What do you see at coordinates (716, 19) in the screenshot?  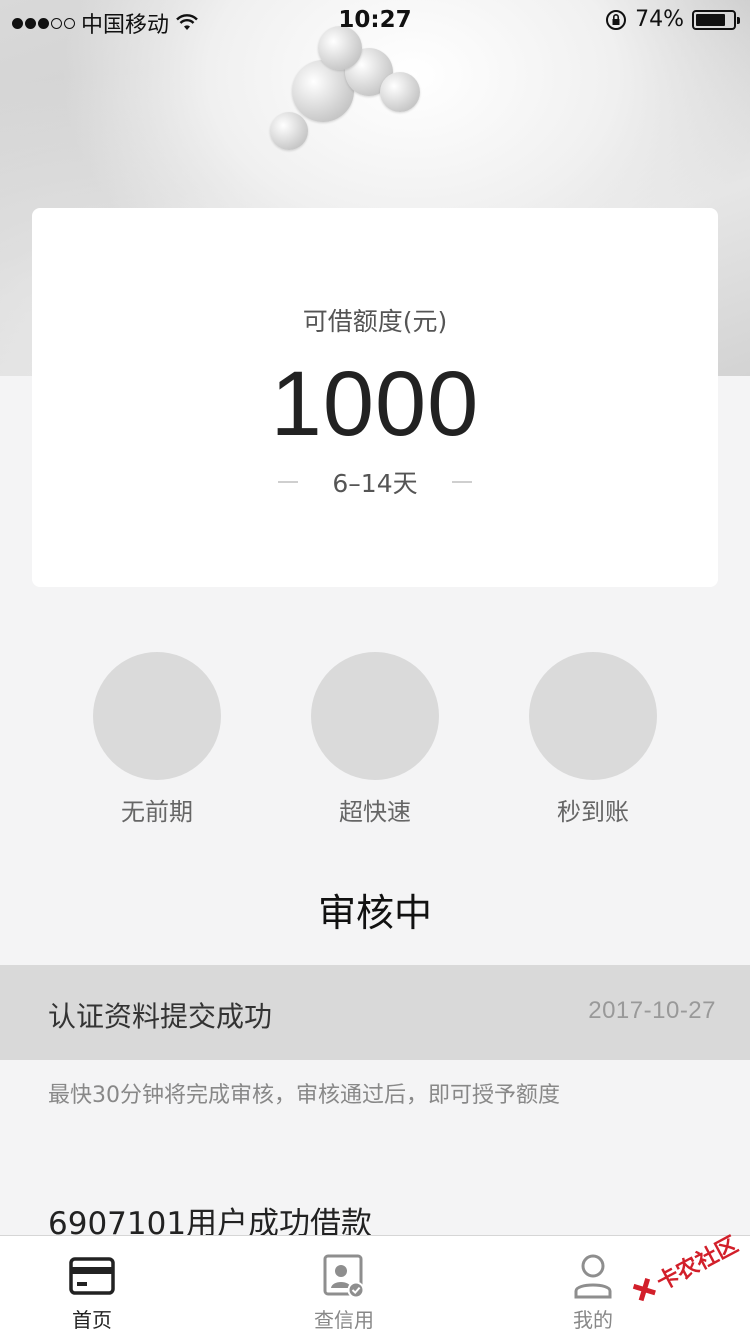 I see `battery-icon` at bounding box center [716, 19].